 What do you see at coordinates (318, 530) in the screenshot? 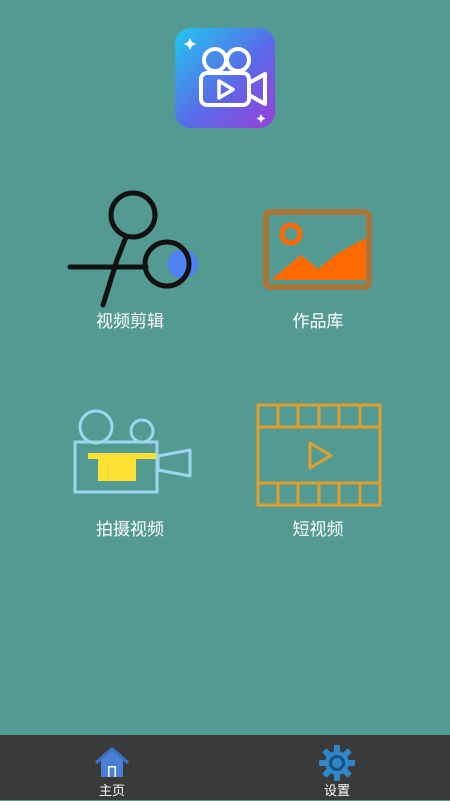
I see `tile-label: 短视频` at bounding box center [318, 530].